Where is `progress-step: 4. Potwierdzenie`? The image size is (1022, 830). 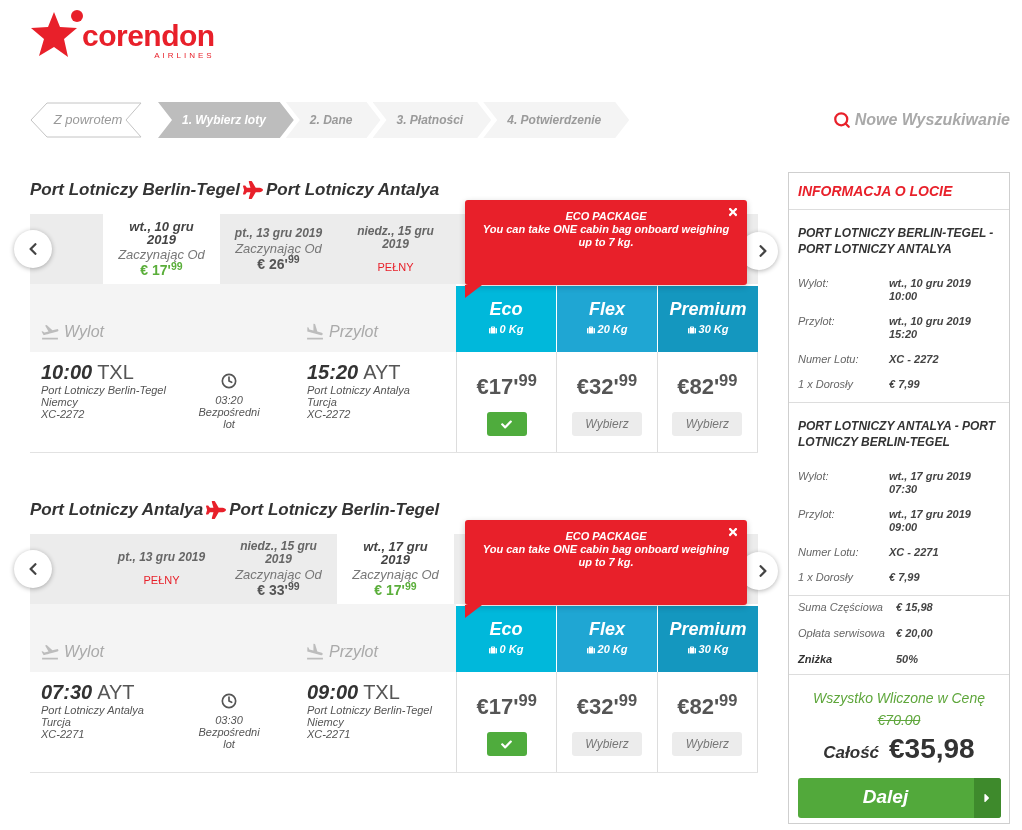 progress-step: 4. Potwierdzenie is located at coordinates (556, 120).